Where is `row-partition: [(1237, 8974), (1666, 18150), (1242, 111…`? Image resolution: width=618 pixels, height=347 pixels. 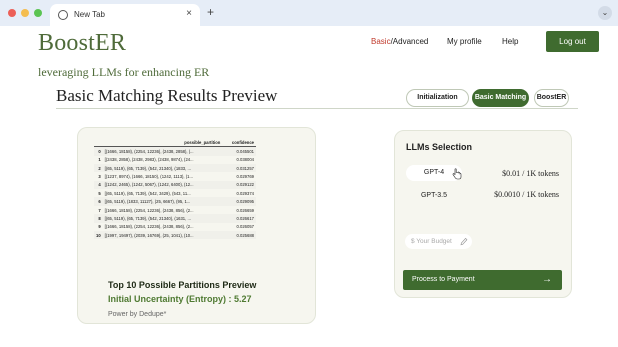
row-partition: [(1237, 8974), (1666, 18150), (1242, 111… is located at coordinates (148, 176).